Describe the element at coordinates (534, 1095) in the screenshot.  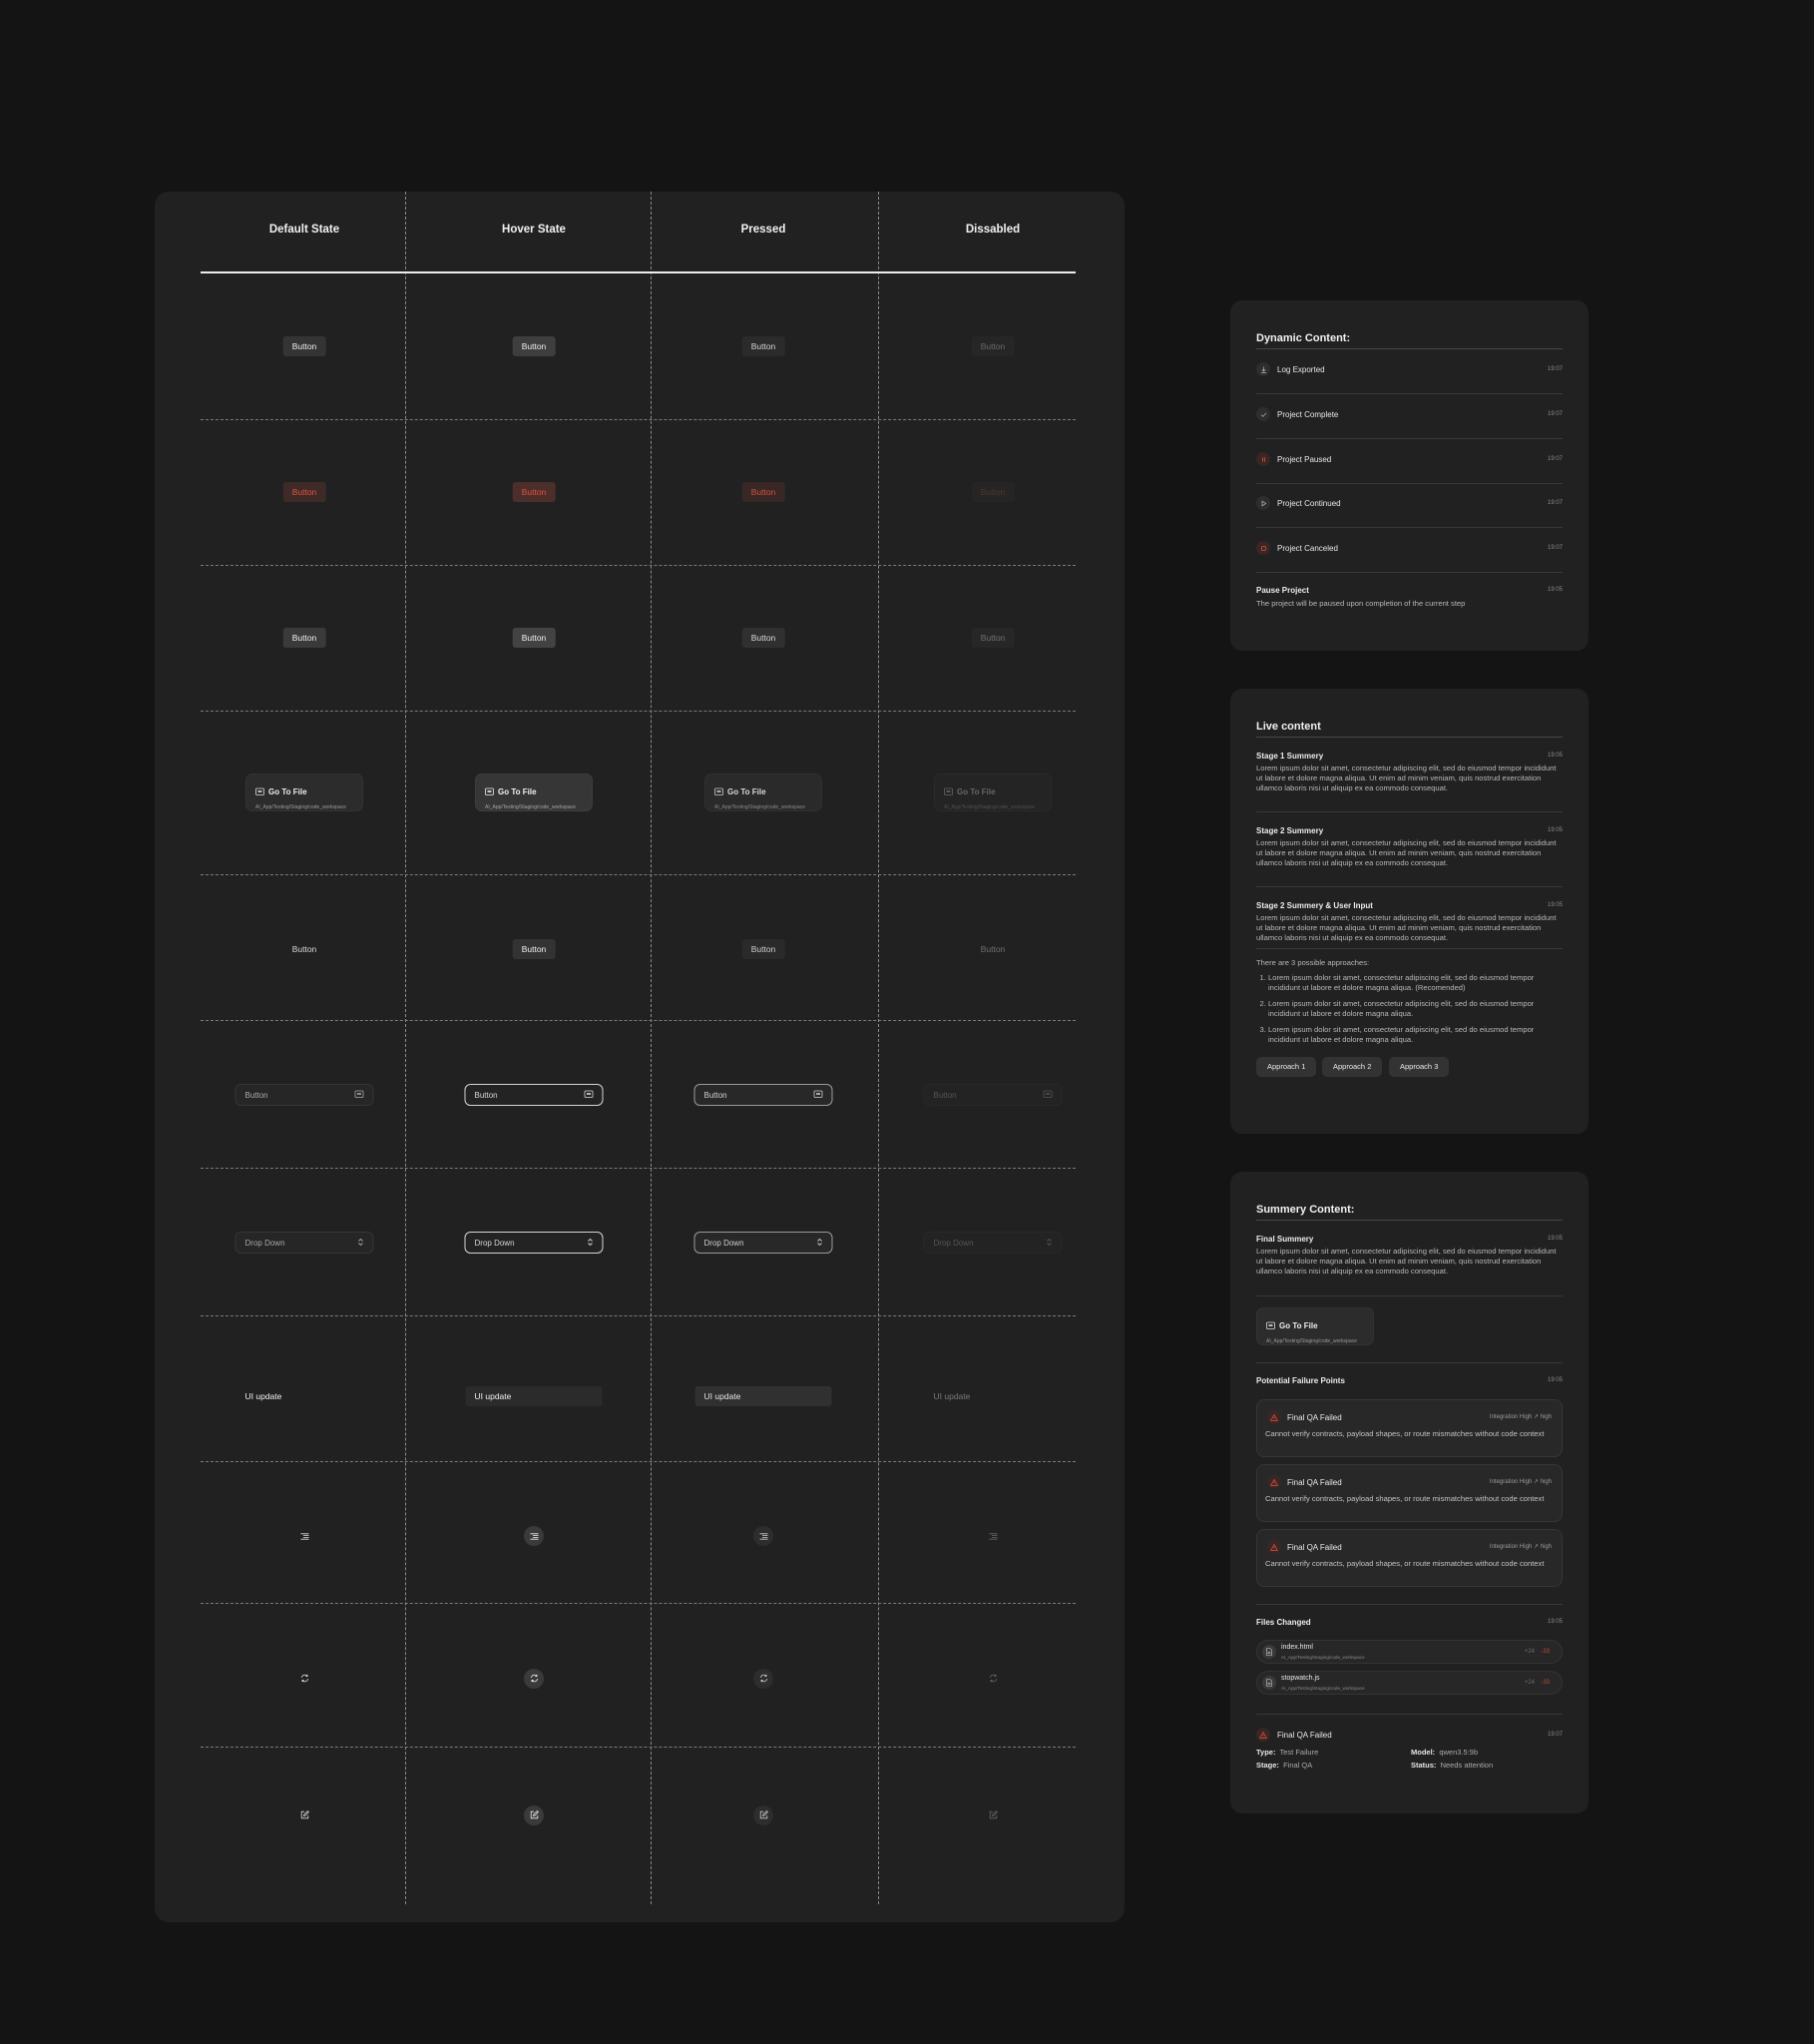
I see `file-input-hover: Button` at that location.